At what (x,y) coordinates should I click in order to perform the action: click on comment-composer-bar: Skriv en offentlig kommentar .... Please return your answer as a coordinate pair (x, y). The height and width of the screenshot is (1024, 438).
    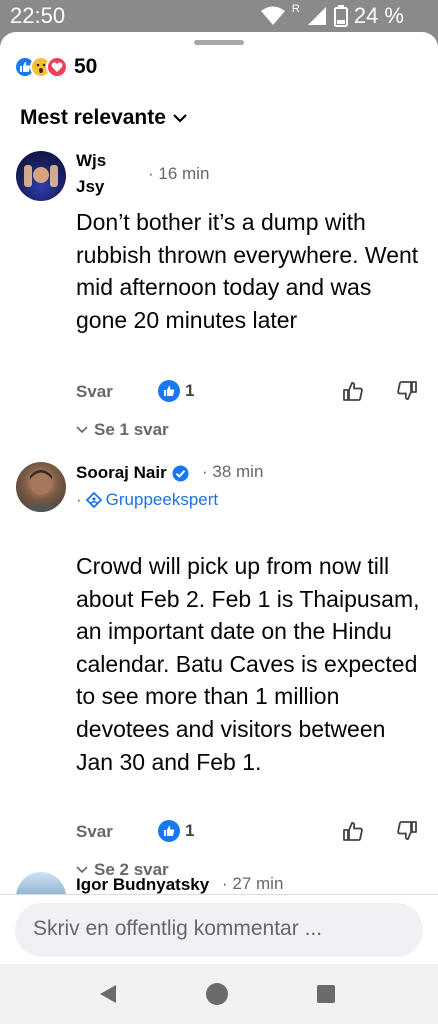
    Looking at the image, I should click on (219, 929).